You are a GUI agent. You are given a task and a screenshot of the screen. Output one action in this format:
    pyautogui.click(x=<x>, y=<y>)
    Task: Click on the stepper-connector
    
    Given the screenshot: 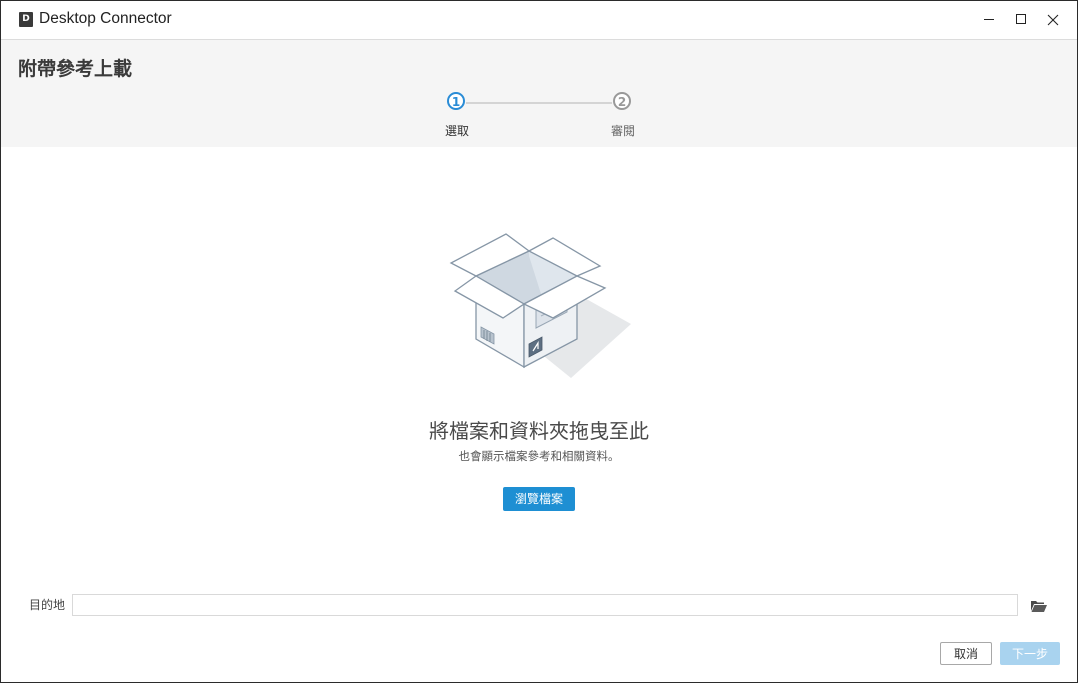 What is the action you would take?
    pyautogui.click(x=539, y=103)
    